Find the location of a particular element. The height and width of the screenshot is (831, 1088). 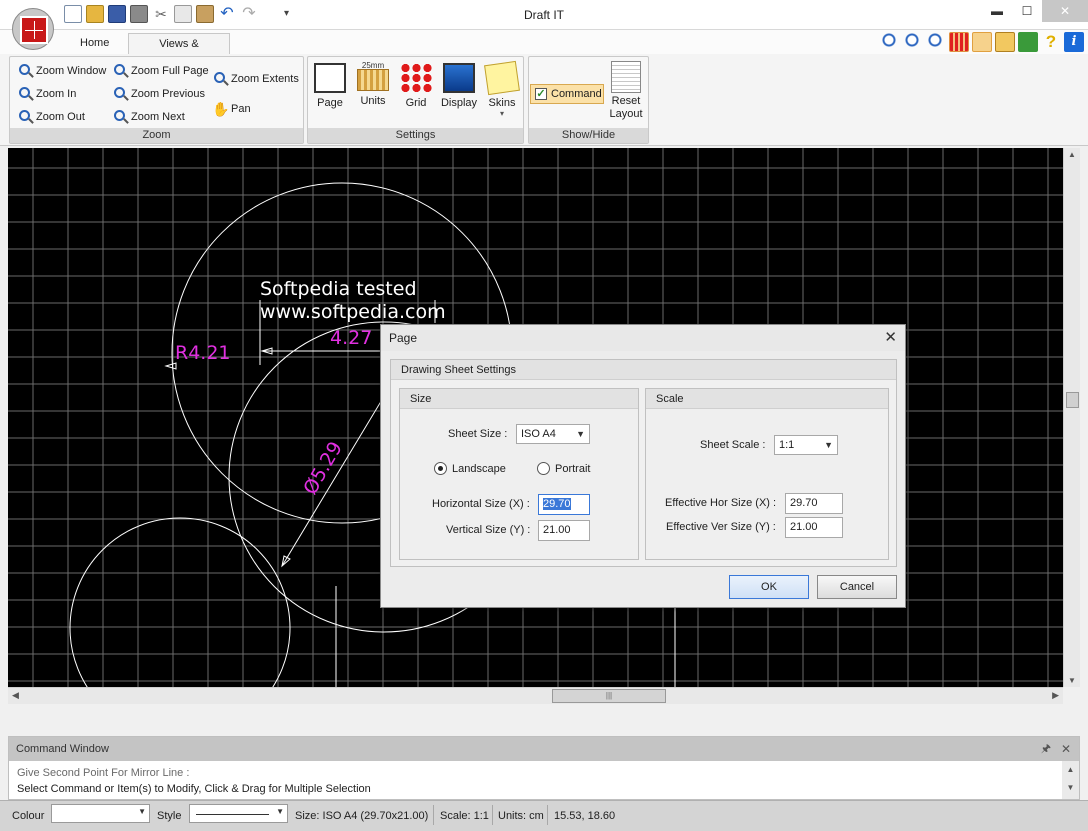

vertical-scroll-thumb is located at coordinates (1072, 400).